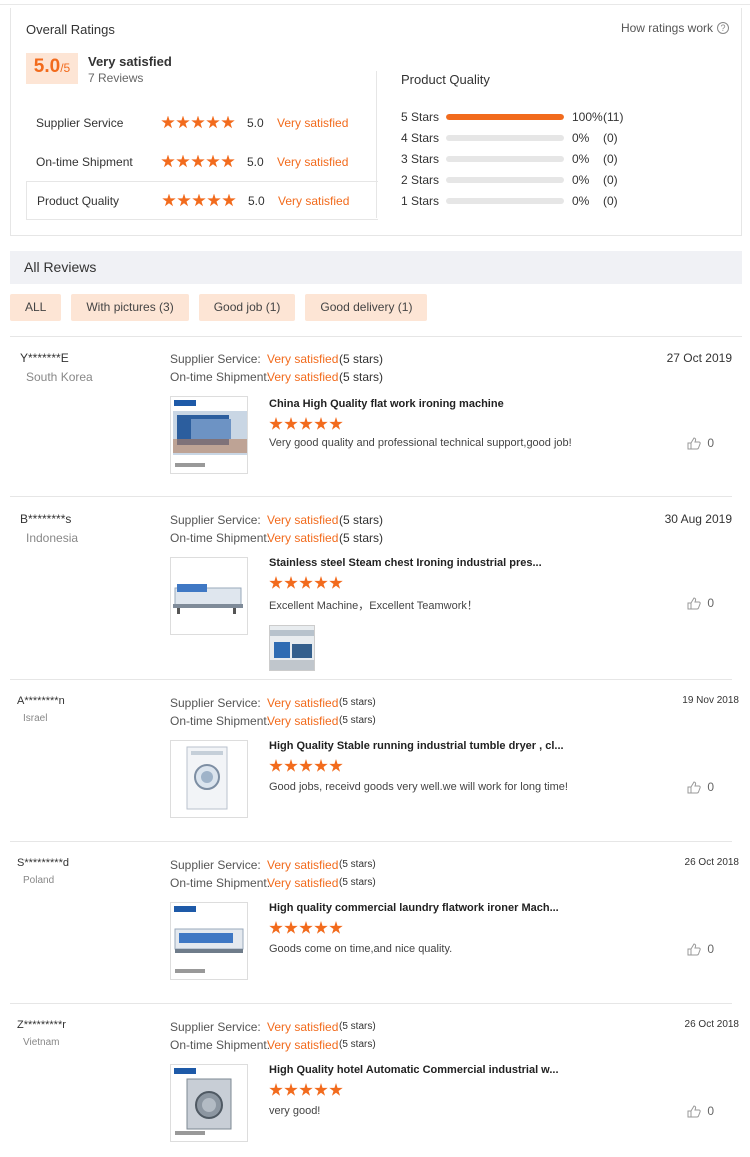 The image size is (750, 1157). I want to click on overall-satisfaction: Very satisfied, so click(130, 61).